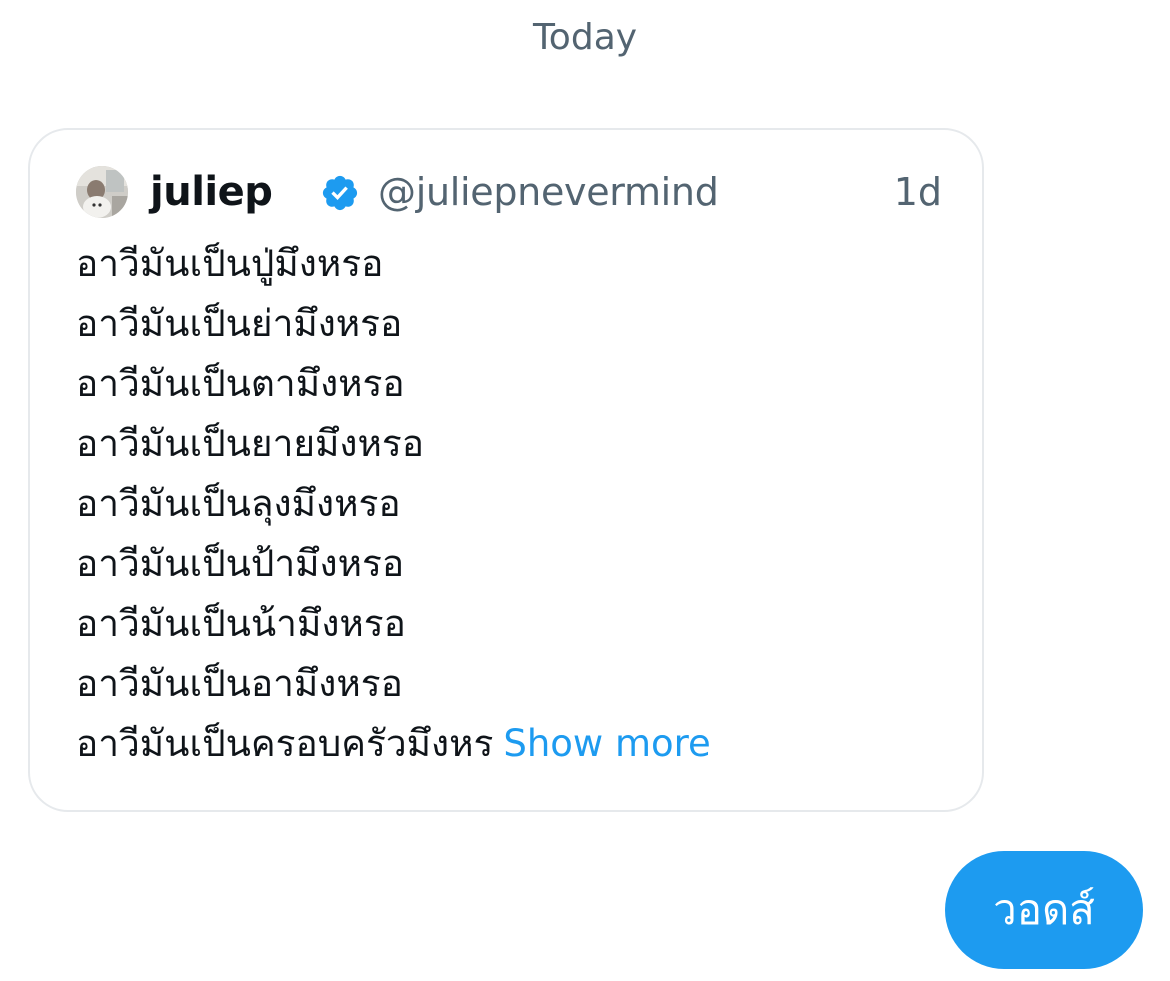  I want to click on avatar, so click(102, 192).